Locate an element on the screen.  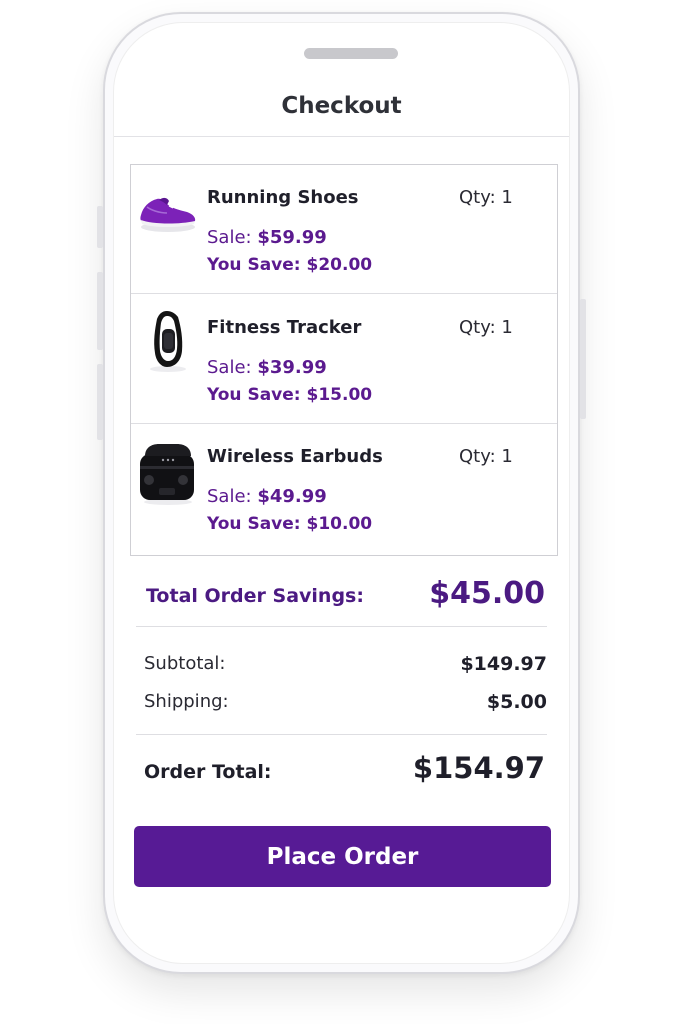
savings-value: $10.00 is located at coordinates (339, 524).